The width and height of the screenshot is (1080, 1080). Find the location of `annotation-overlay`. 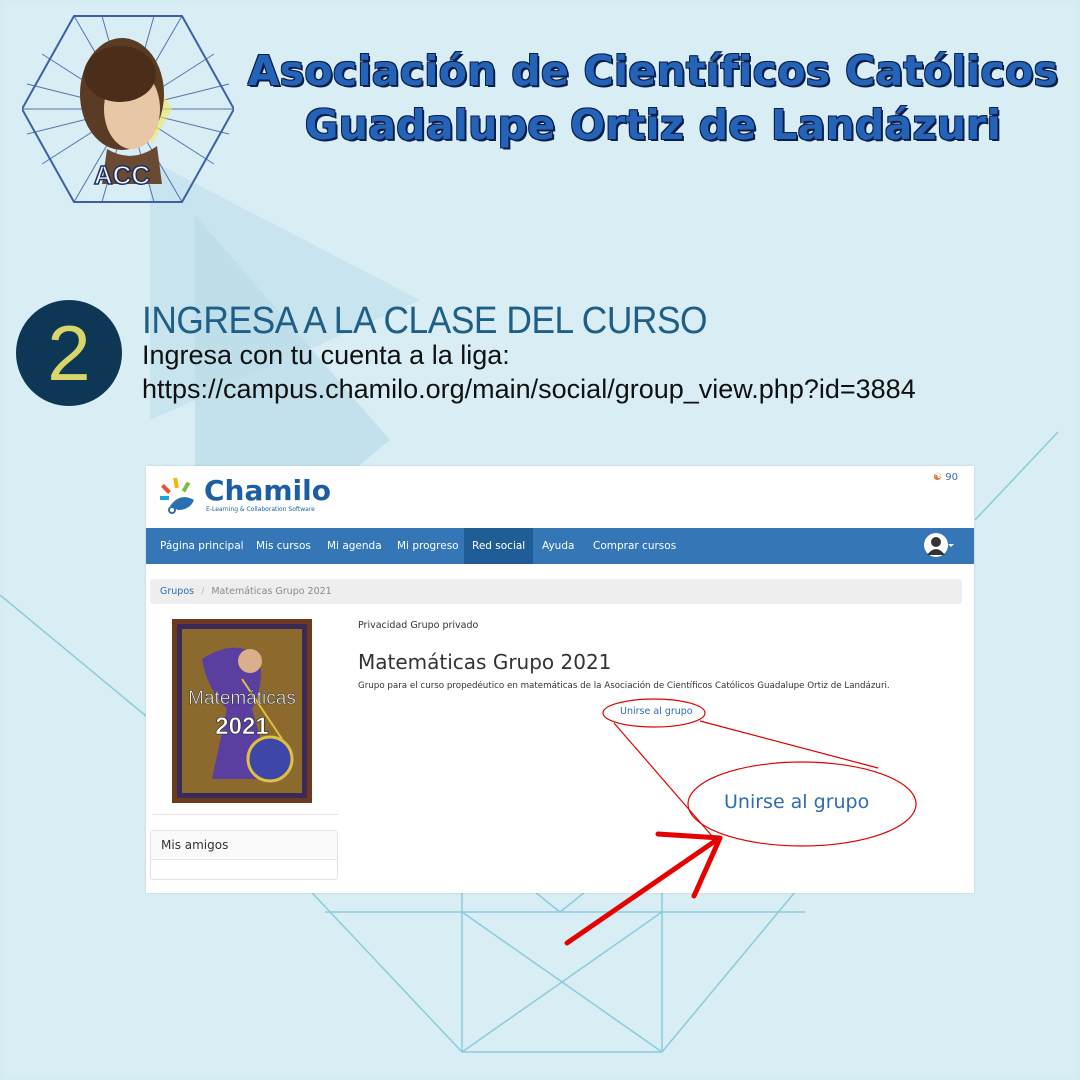

annotation-overlay is located at coordinates (740, 822).